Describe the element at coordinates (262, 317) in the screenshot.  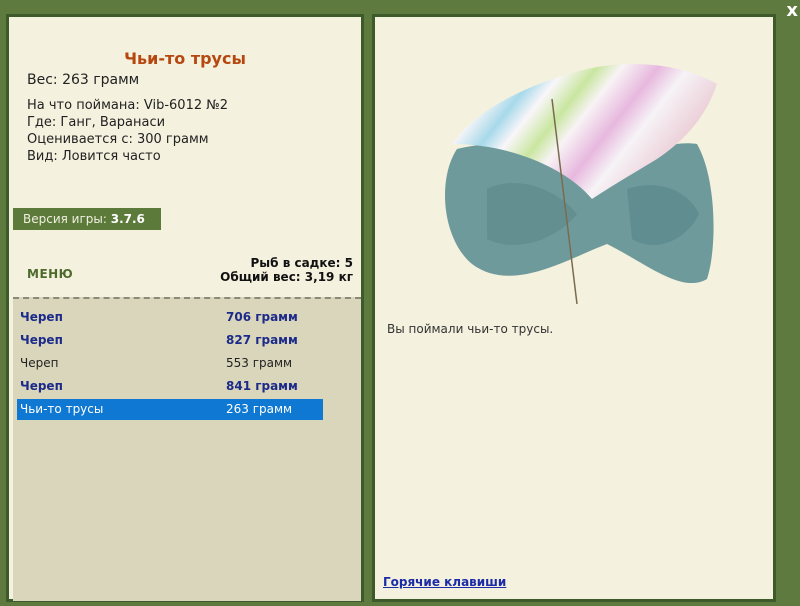
I see `list-item-weight: 706 грамм` at that location.